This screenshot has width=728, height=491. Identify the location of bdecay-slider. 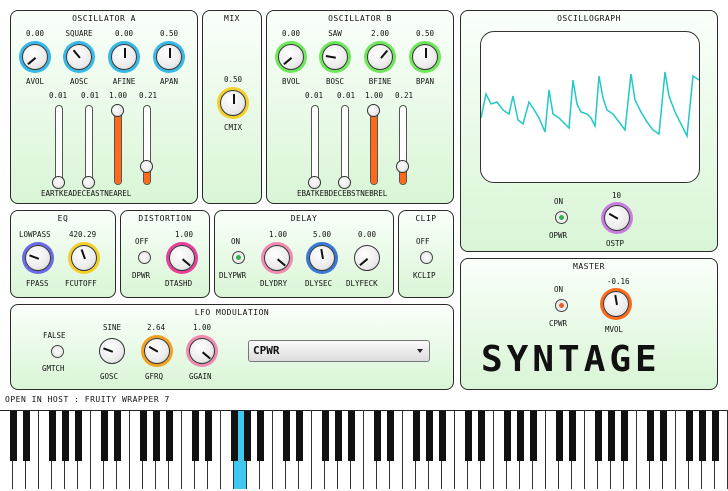
(345, 145).